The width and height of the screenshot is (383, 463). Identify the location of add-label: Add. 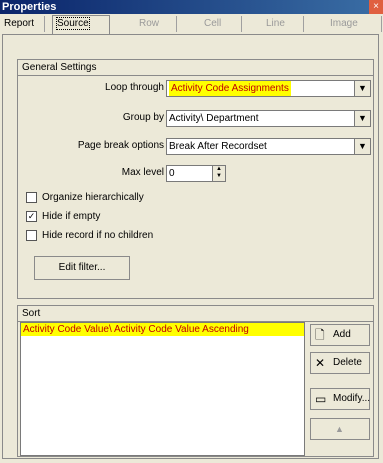
(342, 334).